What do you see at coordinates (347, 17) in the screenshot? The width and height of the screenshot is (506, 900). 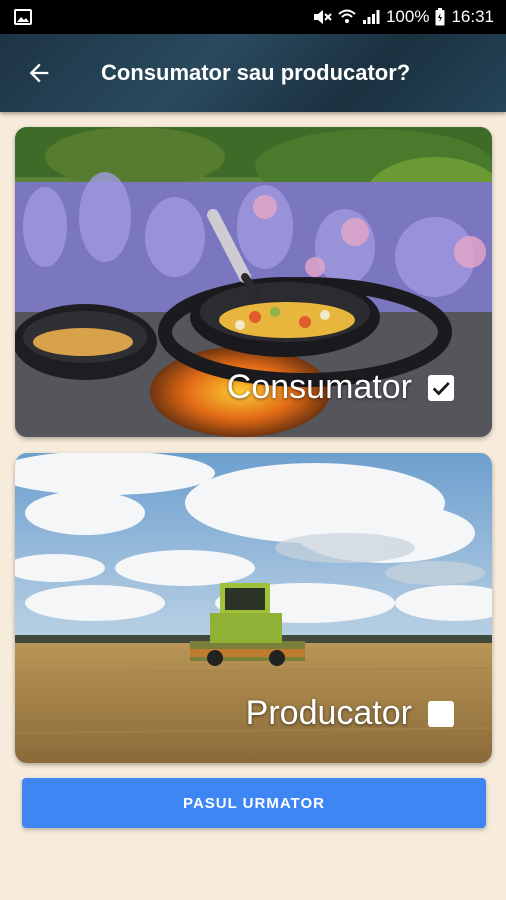 I see `wifi-icon` at bounding box center [347, 17].